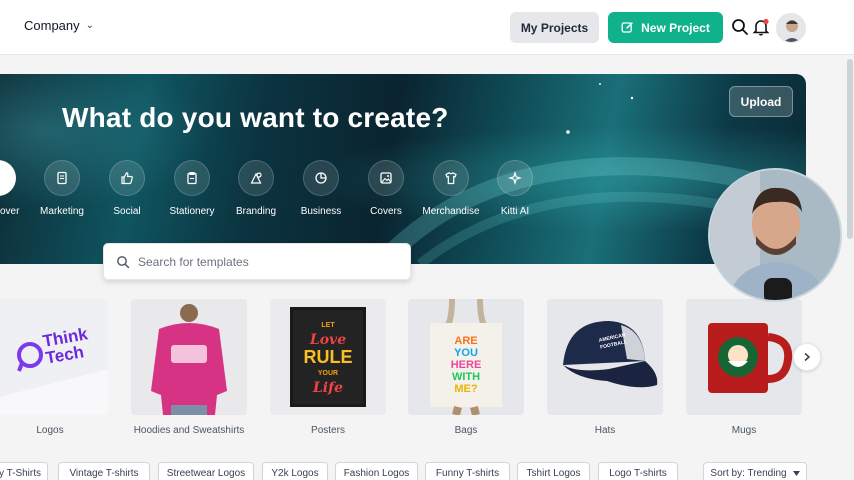  I want to click on bag-text-3: HERE, so click(466, 365).